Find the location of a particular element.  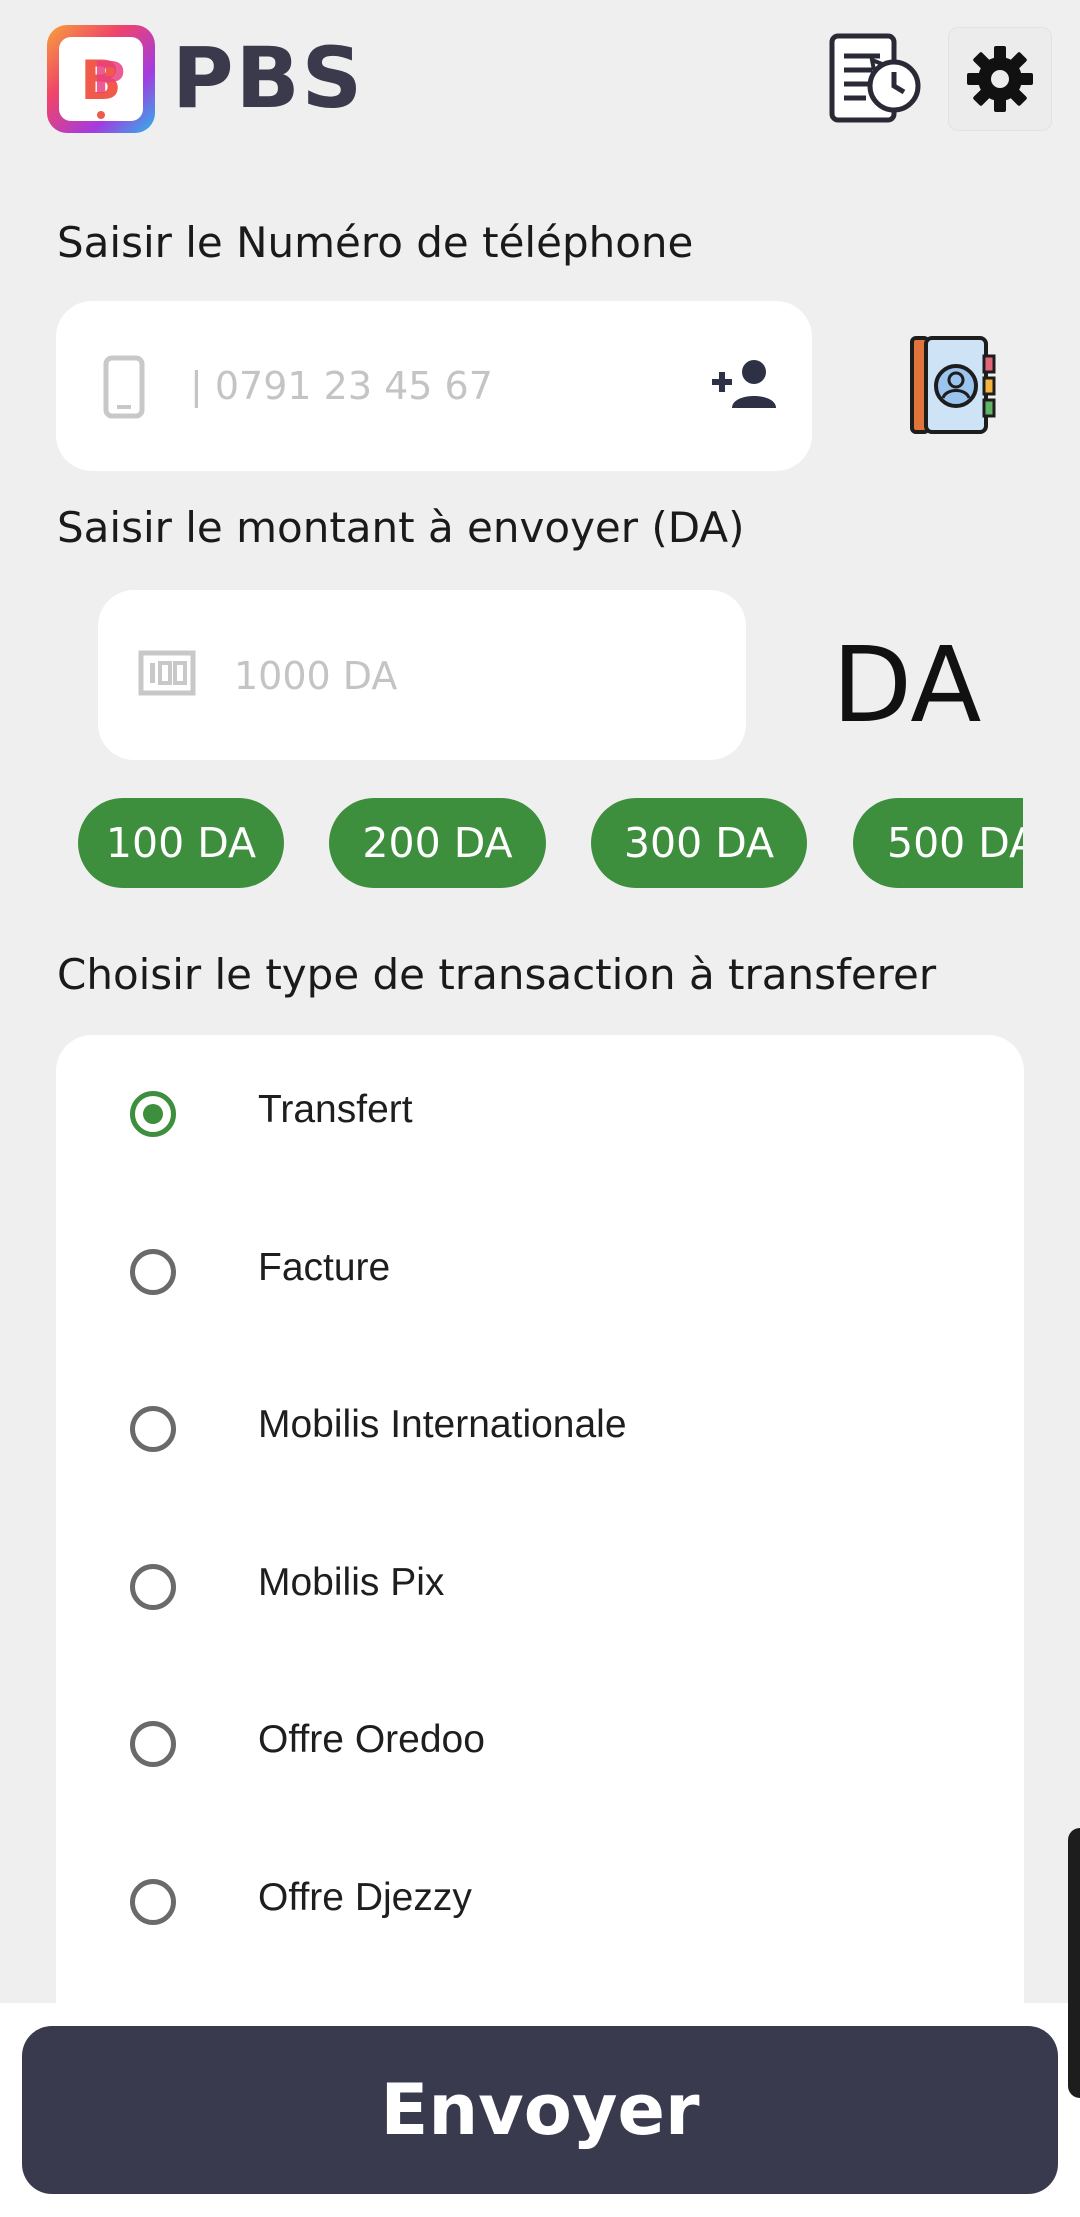

scrollbar-handle is located at coordinates (1074, 1963).